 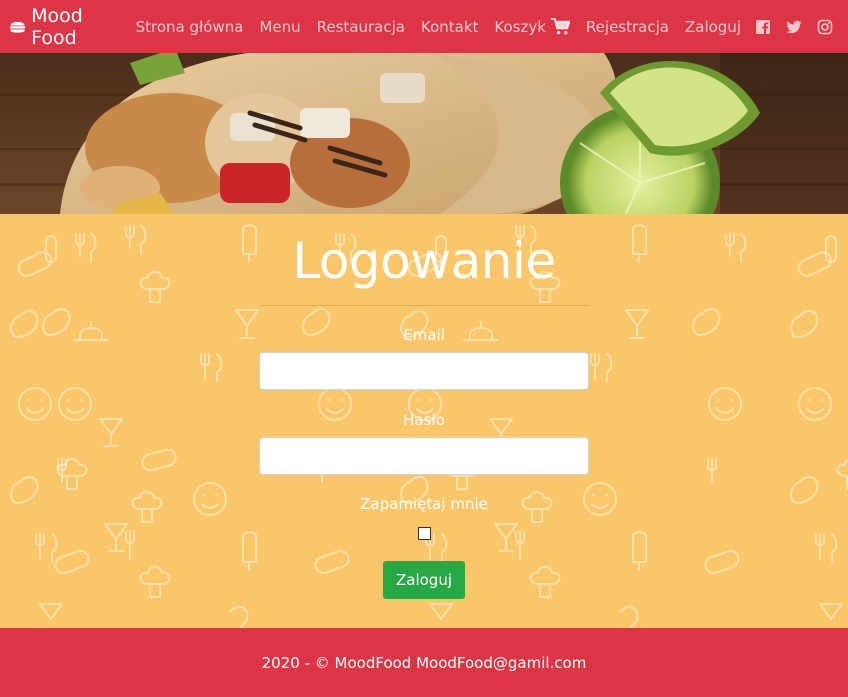 What do you see at coordinates (424, 305) in the screenshot?
I see `title-divider` at bounding box center [424, 305].